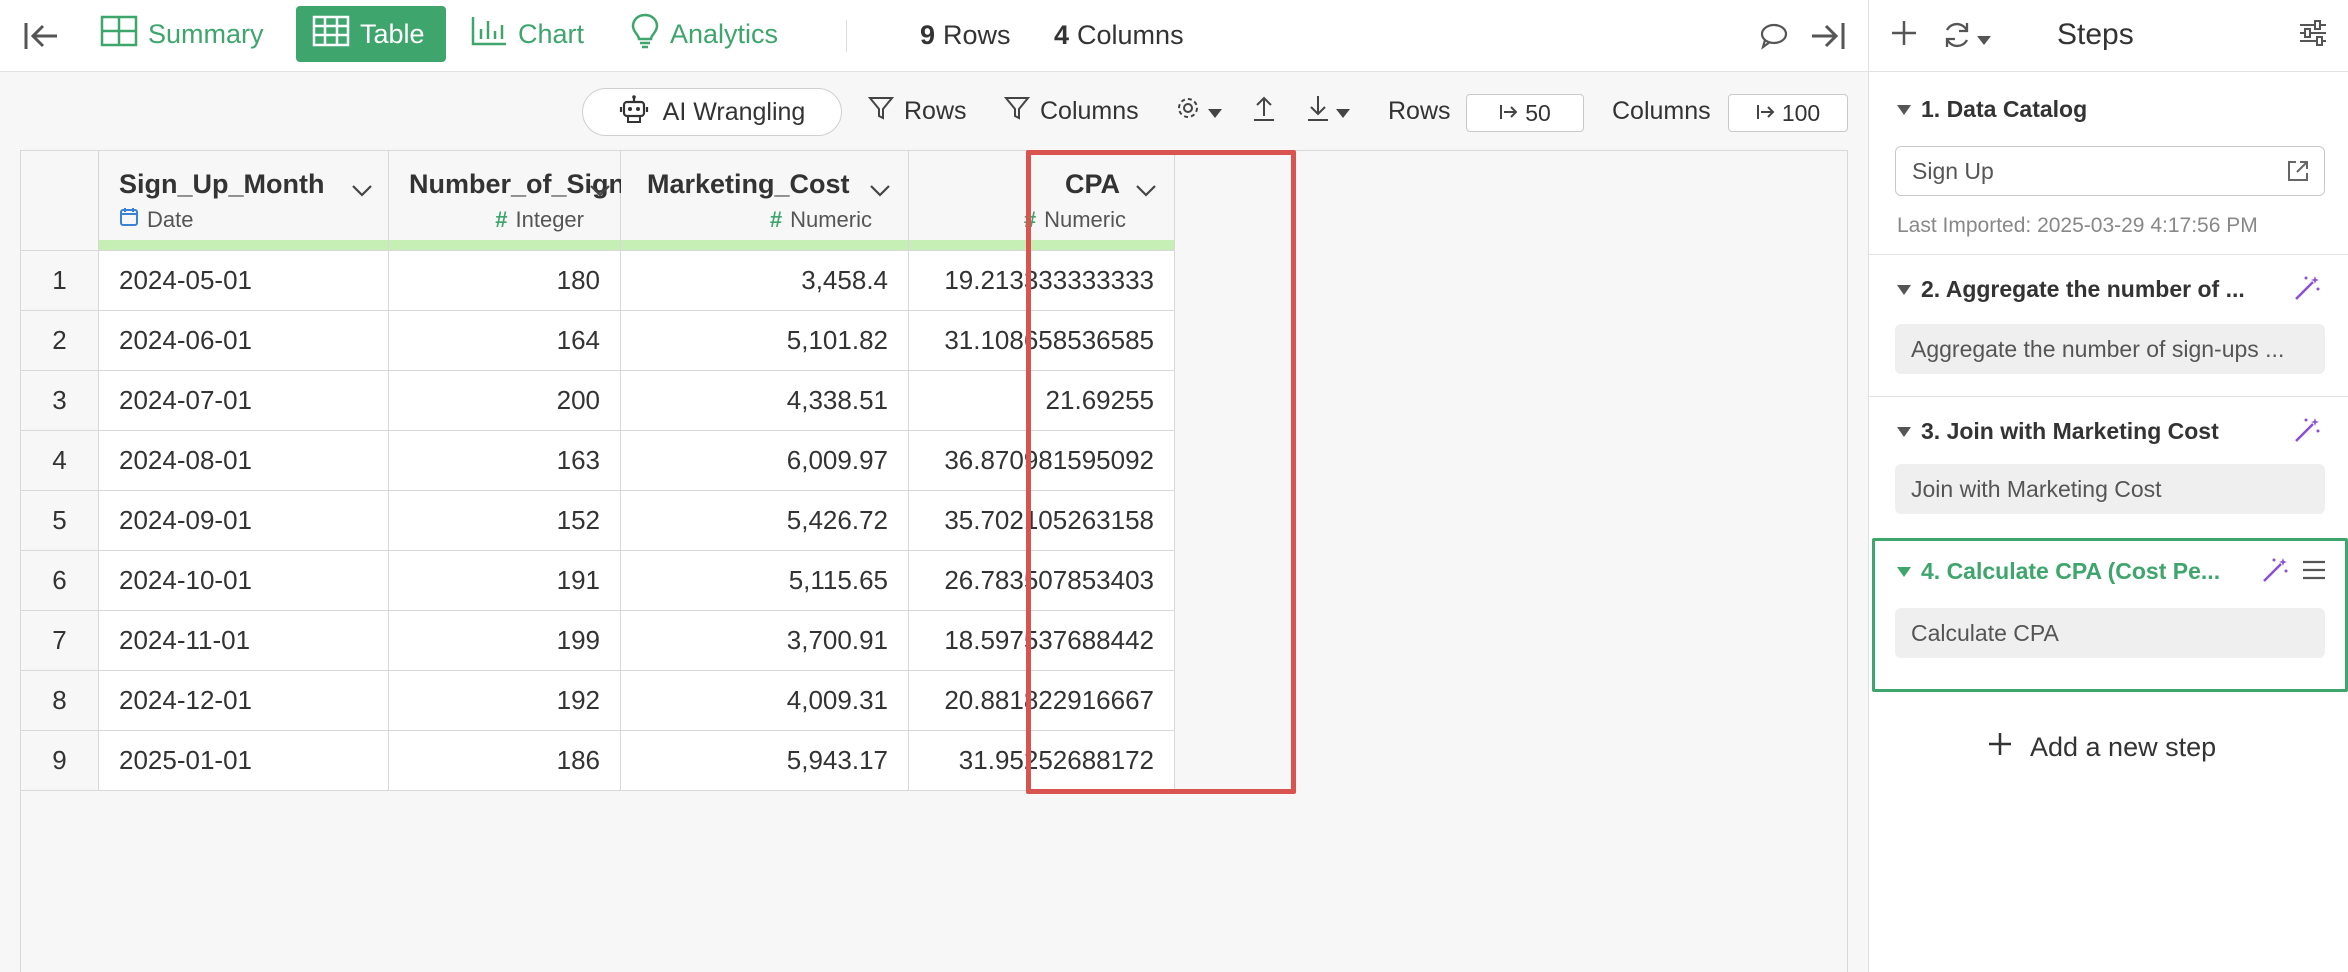 The height and width of the screenshot is (972, 2348). I want to click on cell-number-of-signups: 191, so click(505, 581).